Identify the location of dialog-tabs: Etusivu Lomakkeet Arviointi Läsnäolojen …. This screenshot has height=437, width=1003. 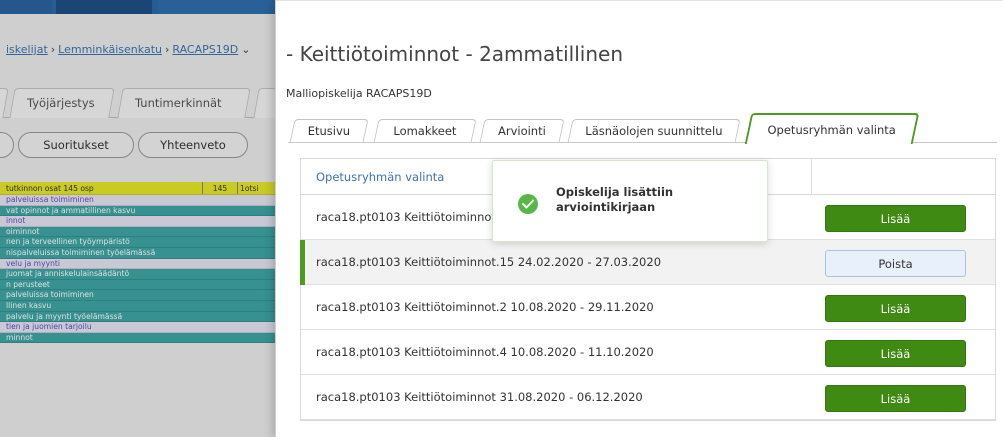
(643, 128).